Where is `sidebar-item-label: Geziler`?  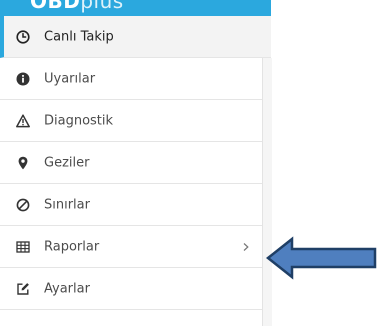
sidebar-item-label: Geziler is located at coordinates (67, 162).